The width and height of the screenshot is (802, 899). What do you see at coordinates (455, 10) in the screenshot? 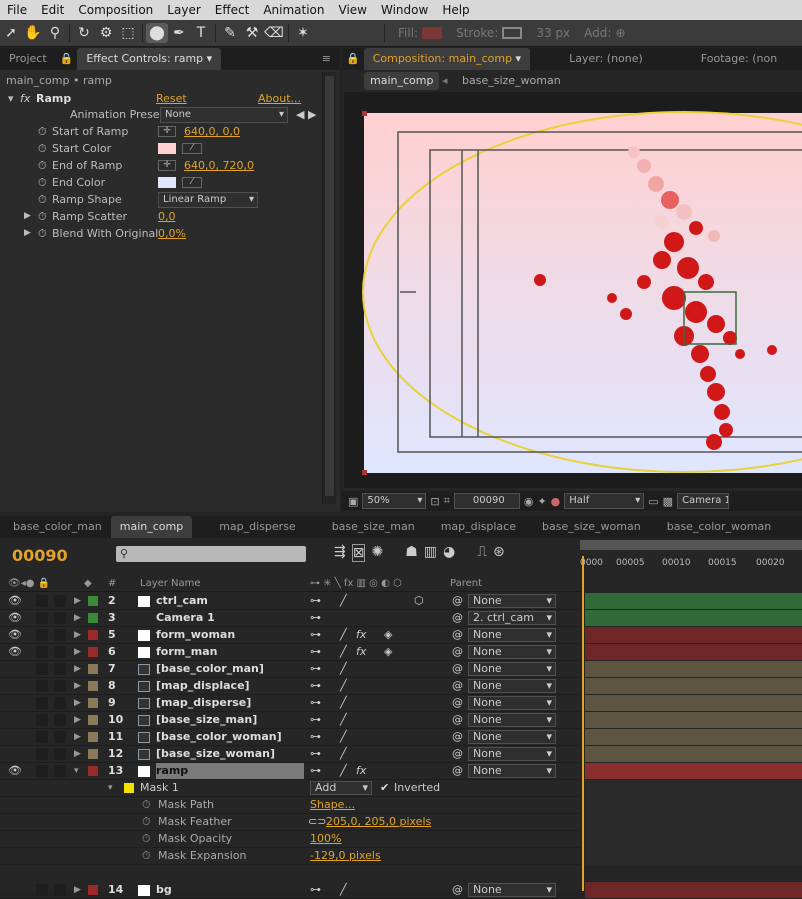
I see `menu-help: Help` at bounding box center [455, 10].